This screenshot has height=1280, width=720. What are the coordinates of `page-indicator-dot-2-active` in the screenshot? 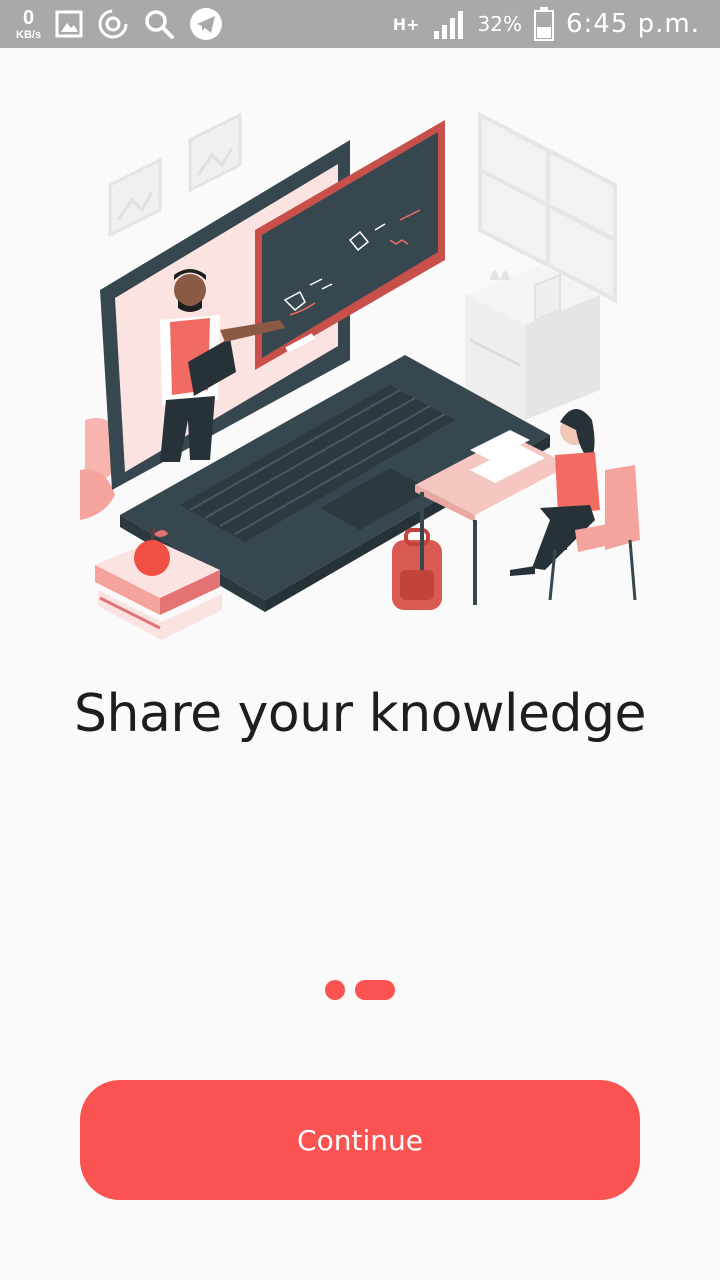 It's located at (375, 990).